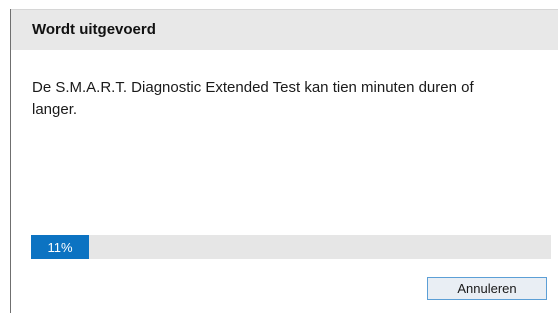 The height and width of the screenshot is (313, 558). What do you see at coordinates (291, 247) in the screenshot?
I see `progress-bar: 11%` at bounding box center [291, 247].